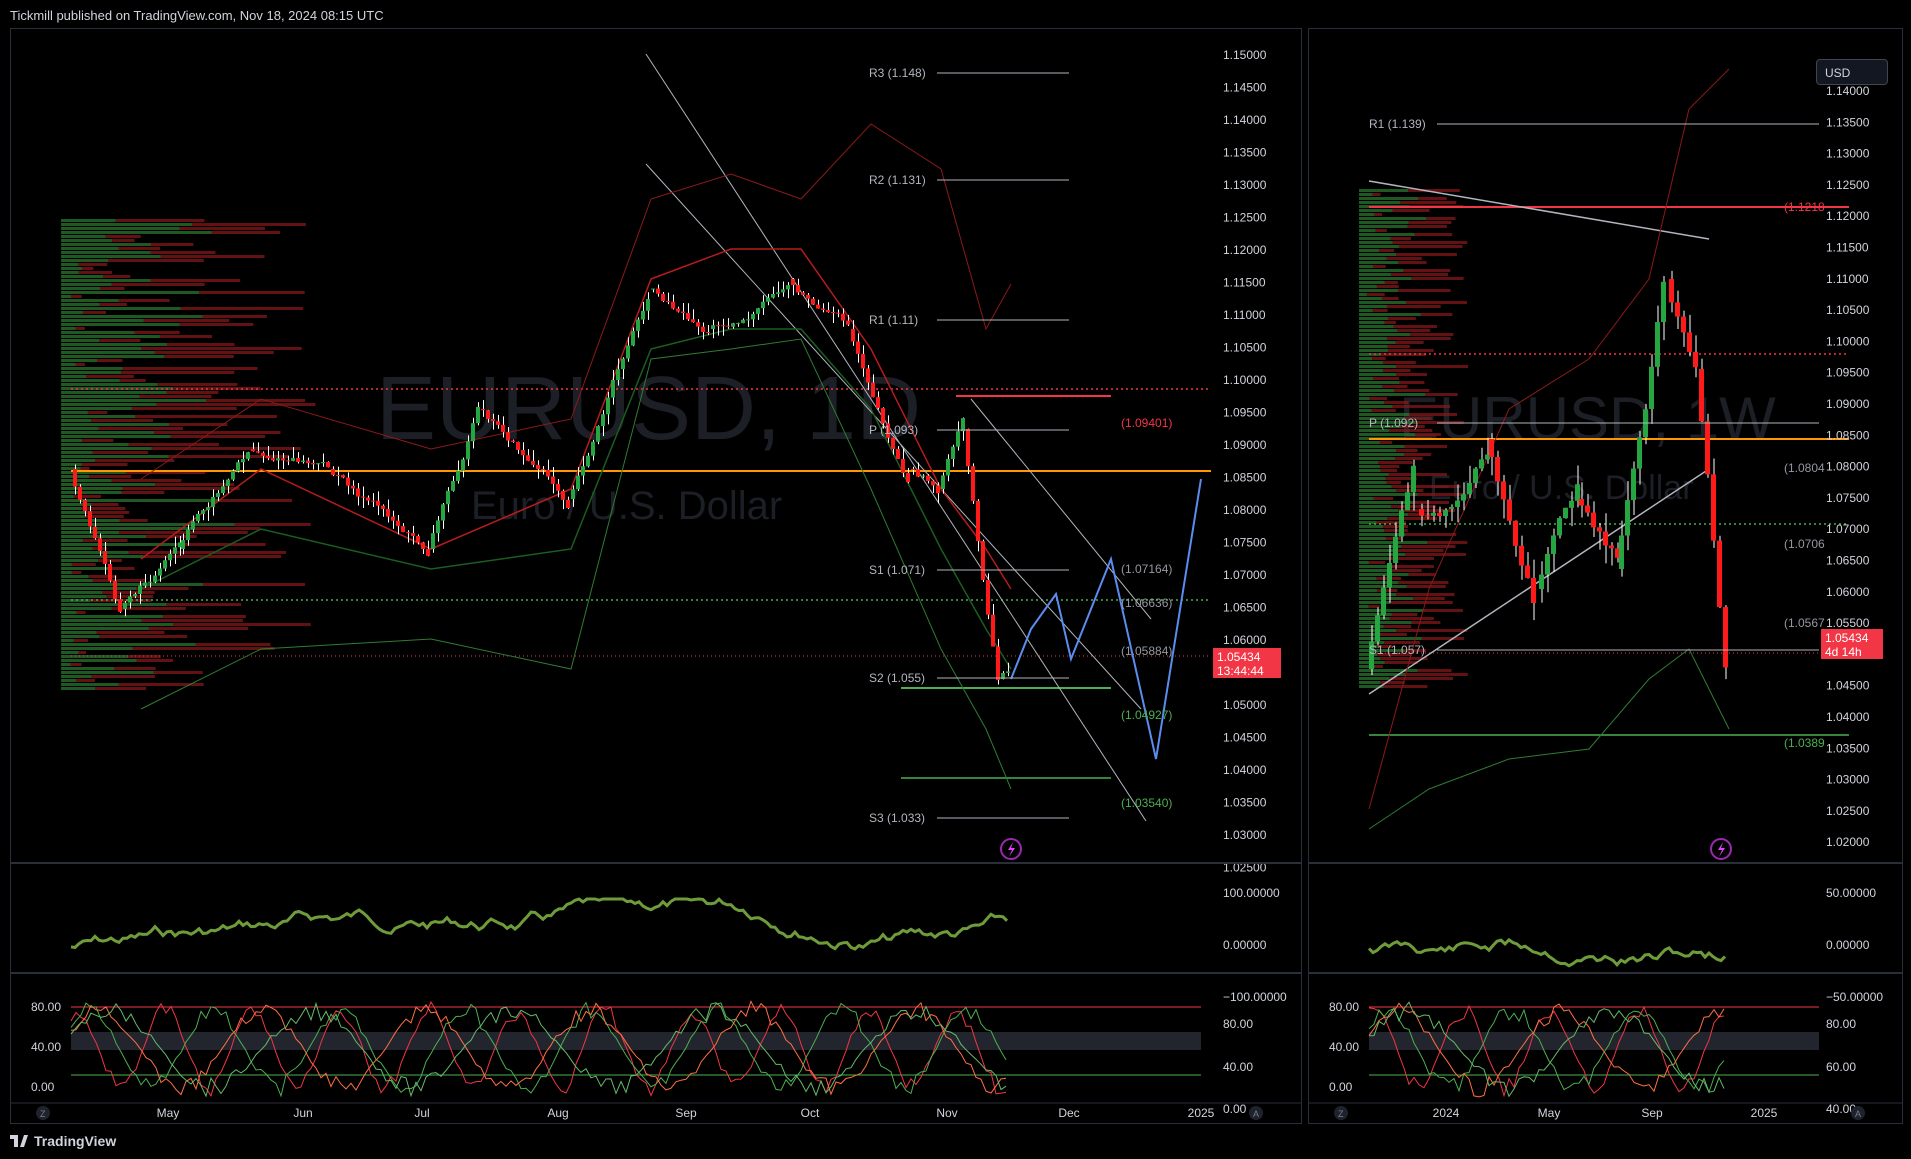 The image size is (1911, 1159). What do you see at coordinates (1848, 122) in the screenshot?
I see `price-label: 1.13500` at bounding box center [1848, 122].